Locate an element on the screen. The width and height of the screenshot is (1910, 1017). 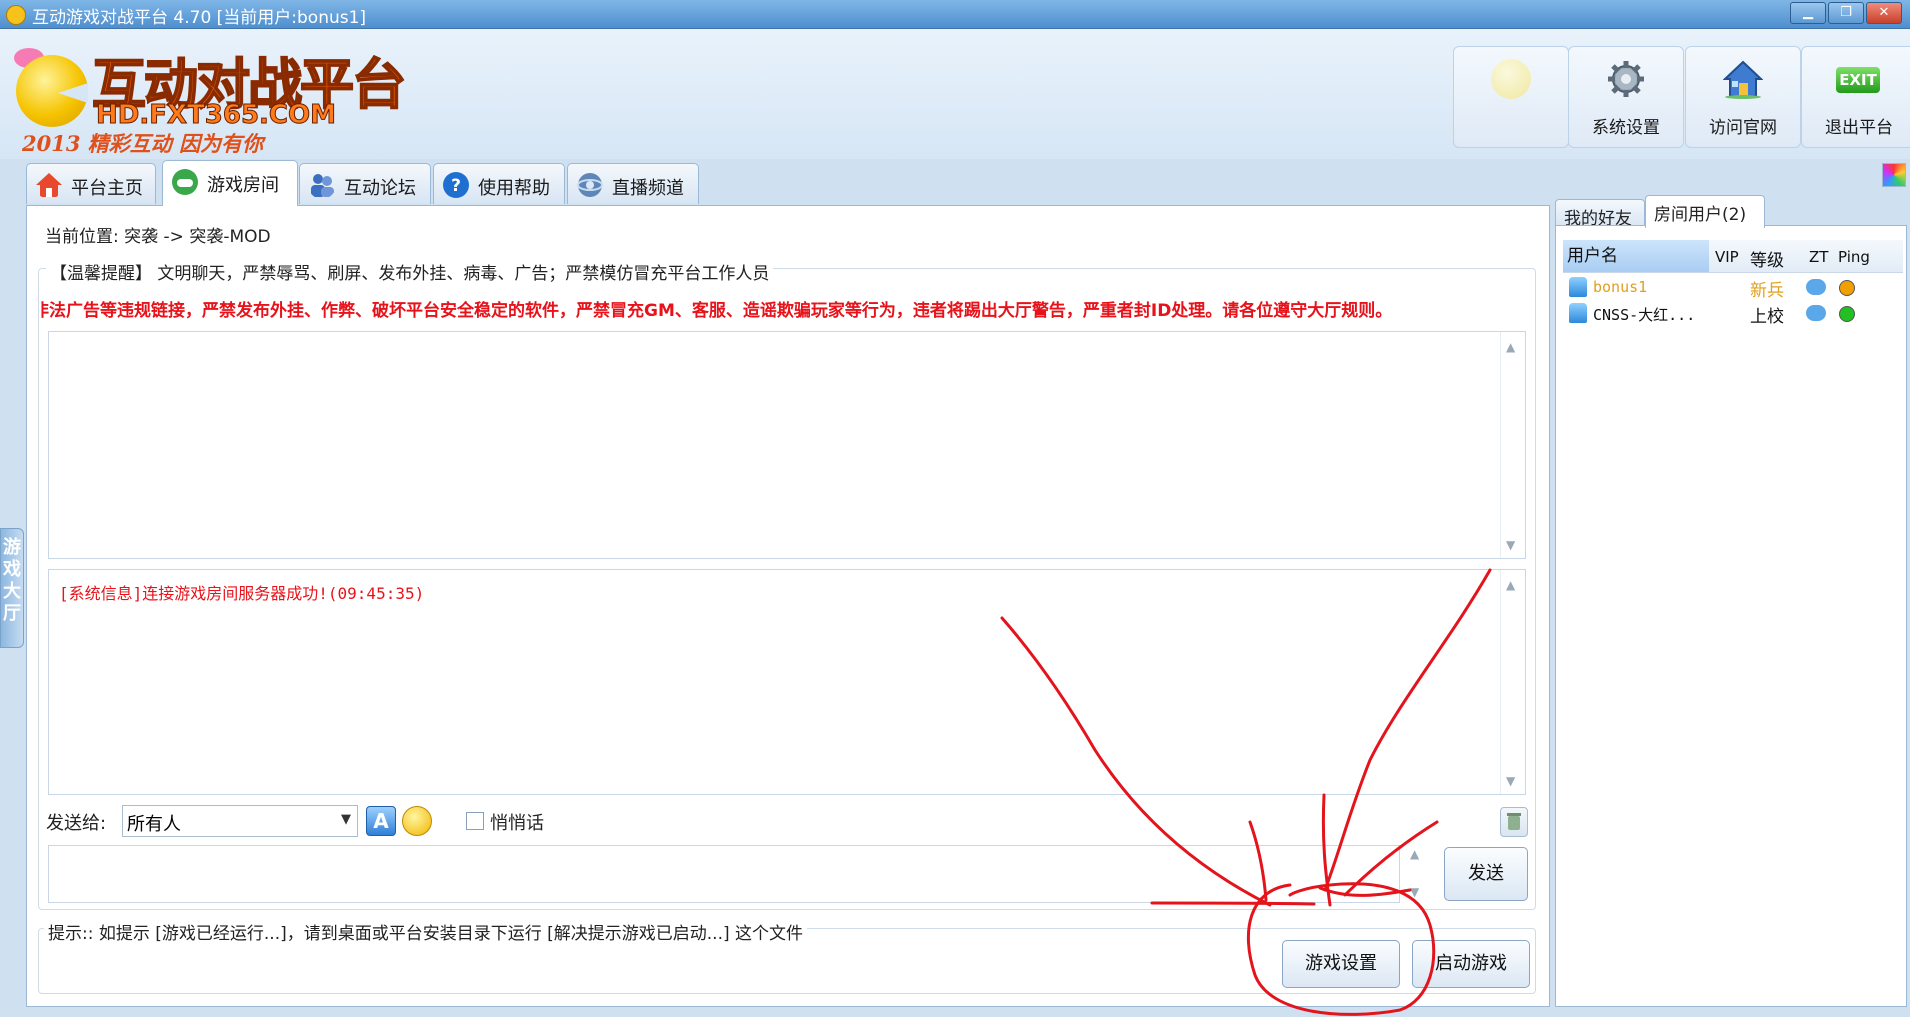
system-settings-button: 系统设置 is located at coordinates (1626, 97).